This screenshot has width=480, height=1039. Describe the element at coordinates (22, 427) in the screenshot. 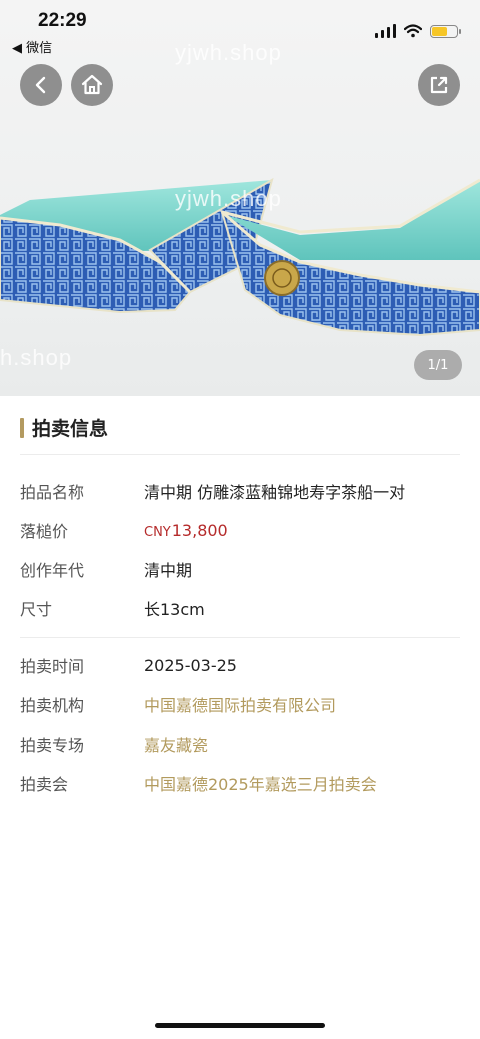

I see `section-accent-bar` at that location.